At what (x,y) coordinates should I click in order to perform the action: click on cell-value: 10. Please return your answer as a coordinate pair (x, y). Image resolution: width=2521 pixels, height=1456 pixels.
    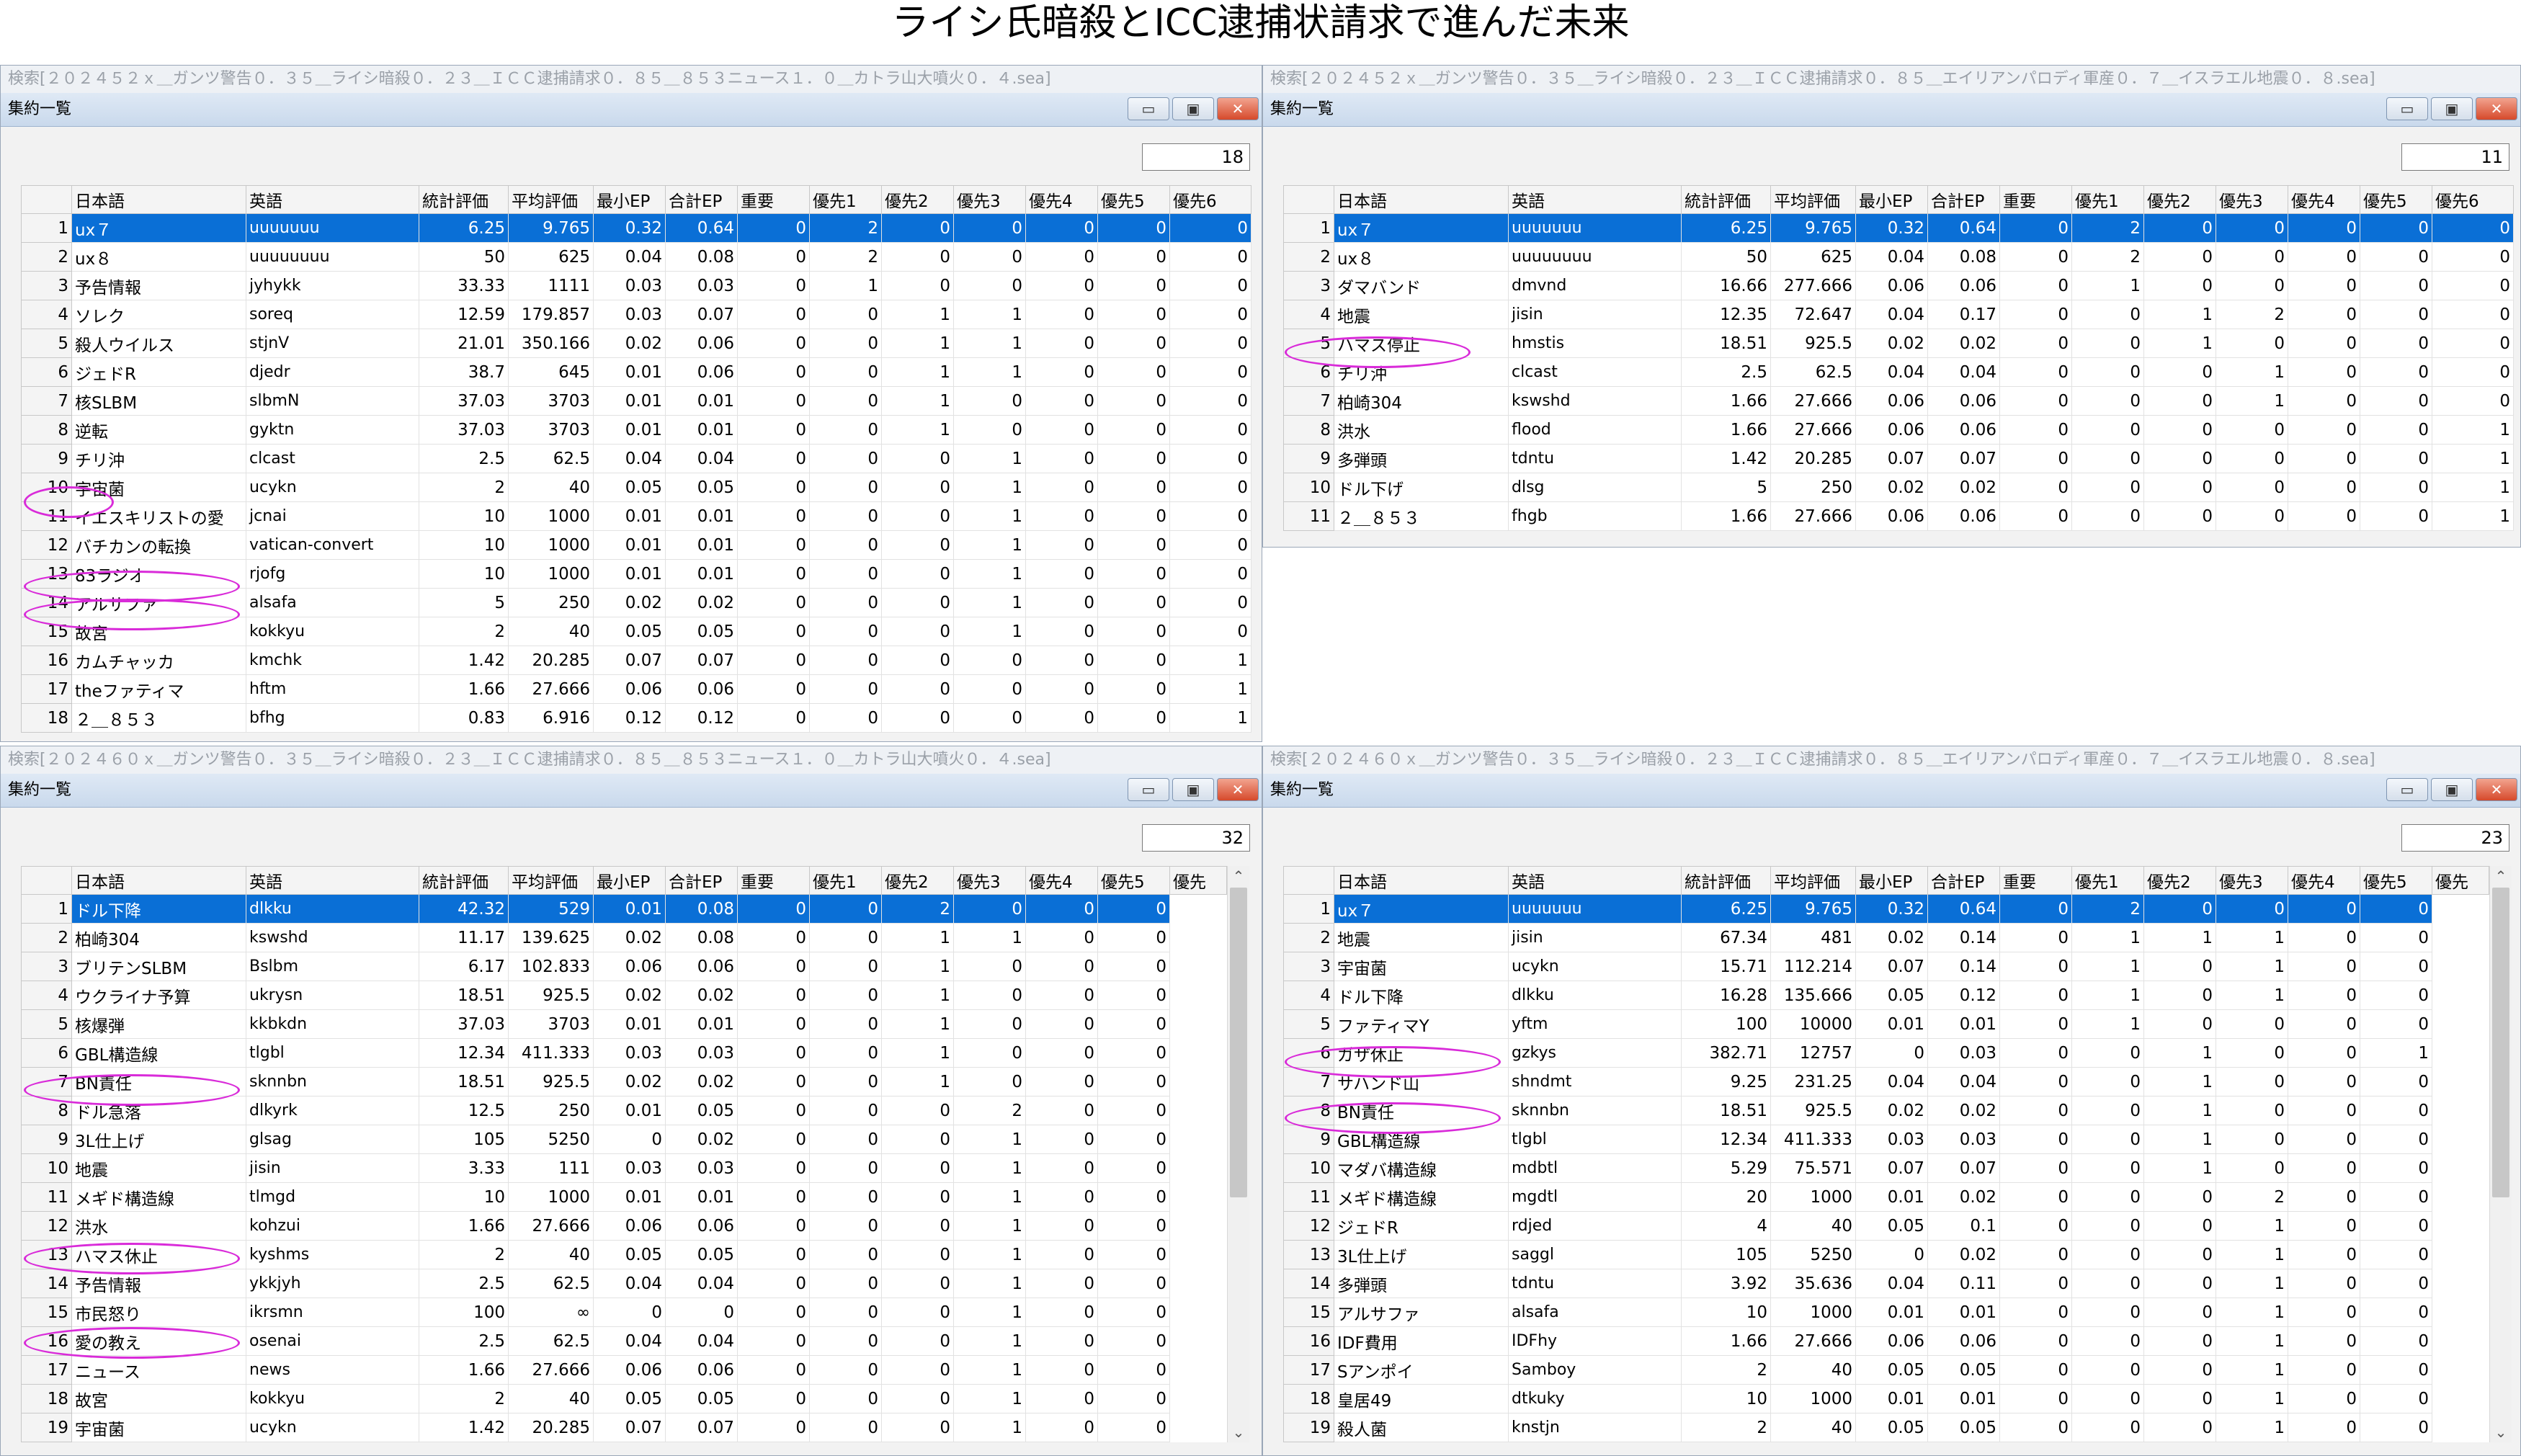
    Looking at the image, I should click on (464, 516).